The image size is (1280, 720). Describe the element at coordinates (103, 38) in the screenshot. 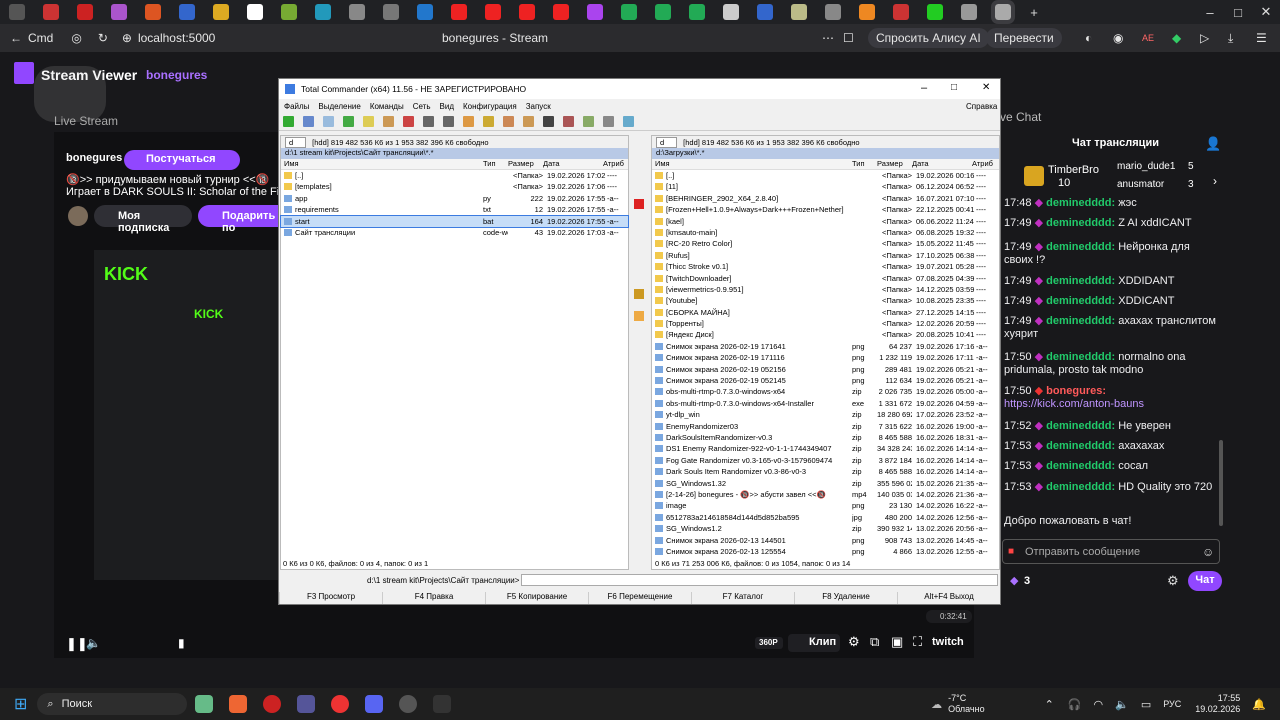

I see `reload-icon: ↻` at that location.